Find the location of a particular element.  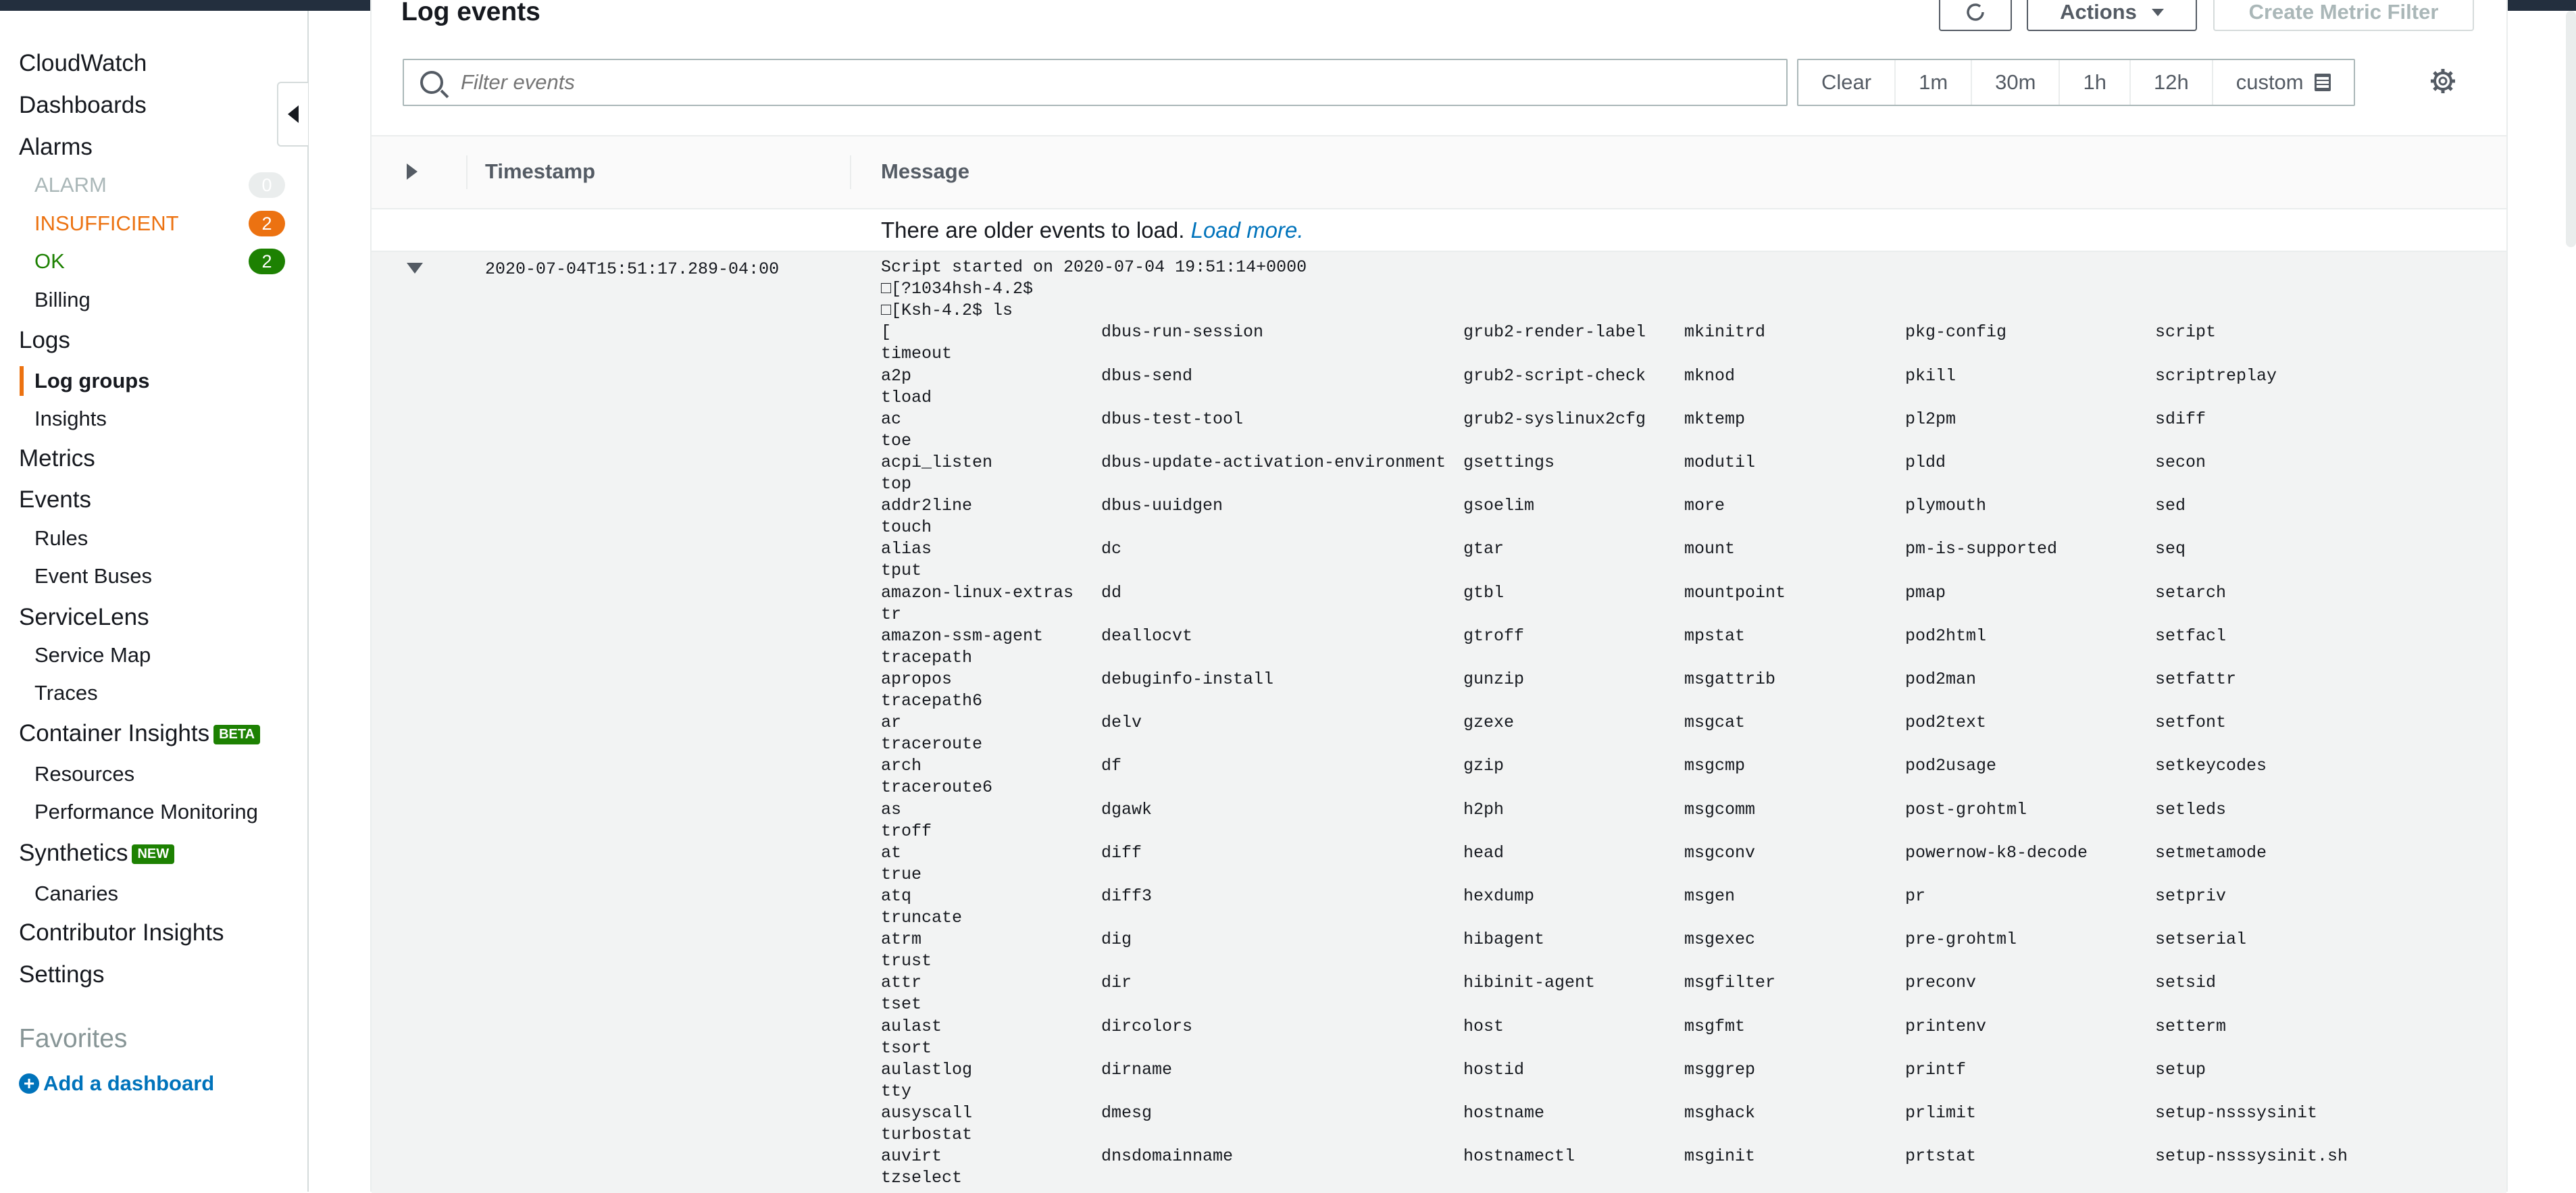

sidebar-item-label: Contributor Insights is located at coordinates (121, 932).